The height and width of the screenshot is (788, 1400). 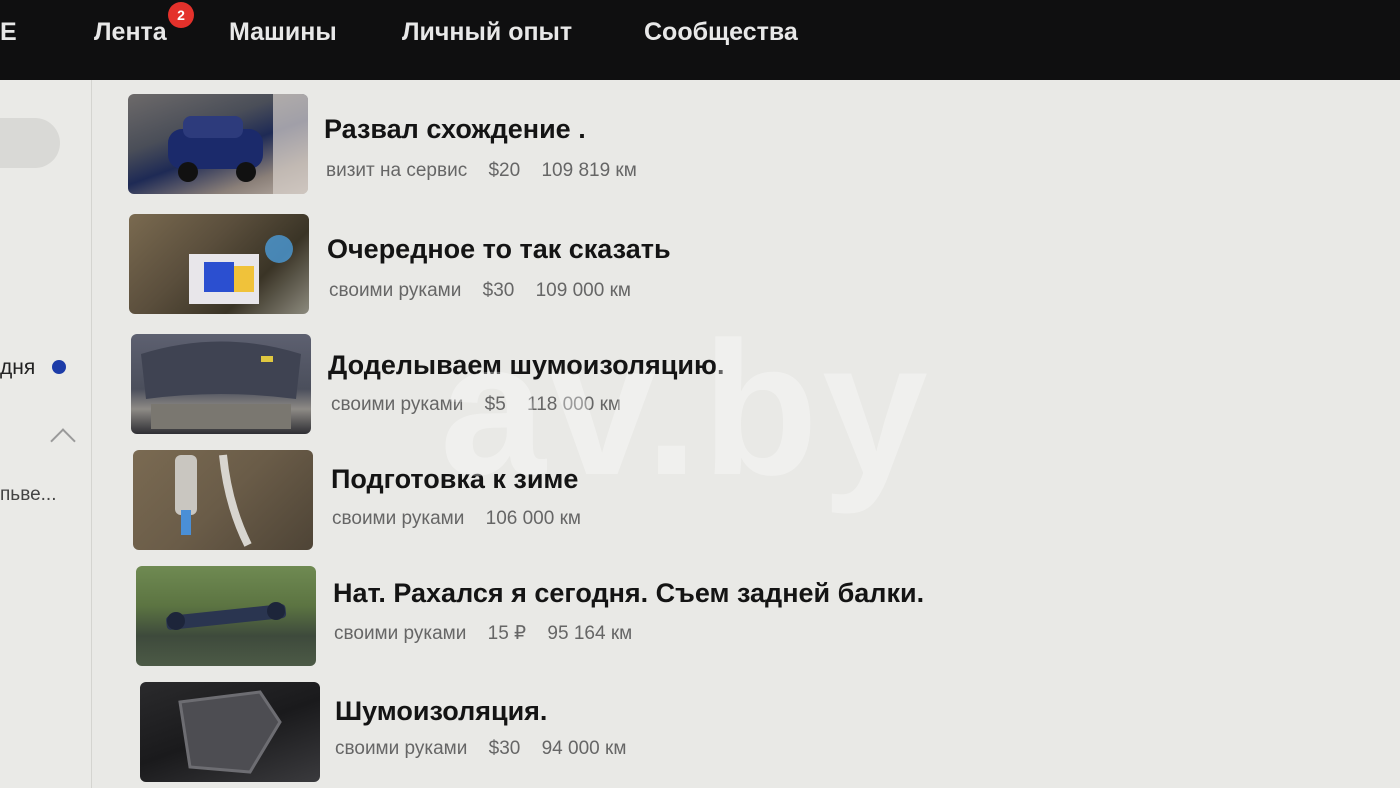 I want to click on entry-meta: своими руками 106 000 км, so click(x=464, y=519).